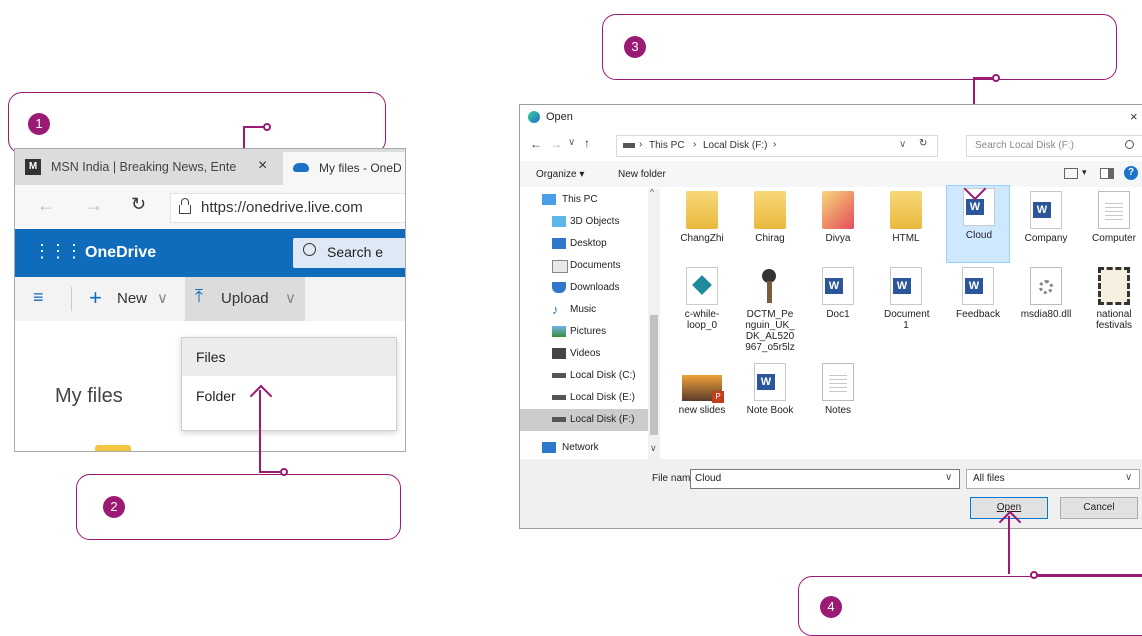 The height and width of the screenshot is (636, 1142). What do you see at coordinates (978, 304) in the screenshot?
I see `file-item: W Feedback` at bounding box center [978, 304].